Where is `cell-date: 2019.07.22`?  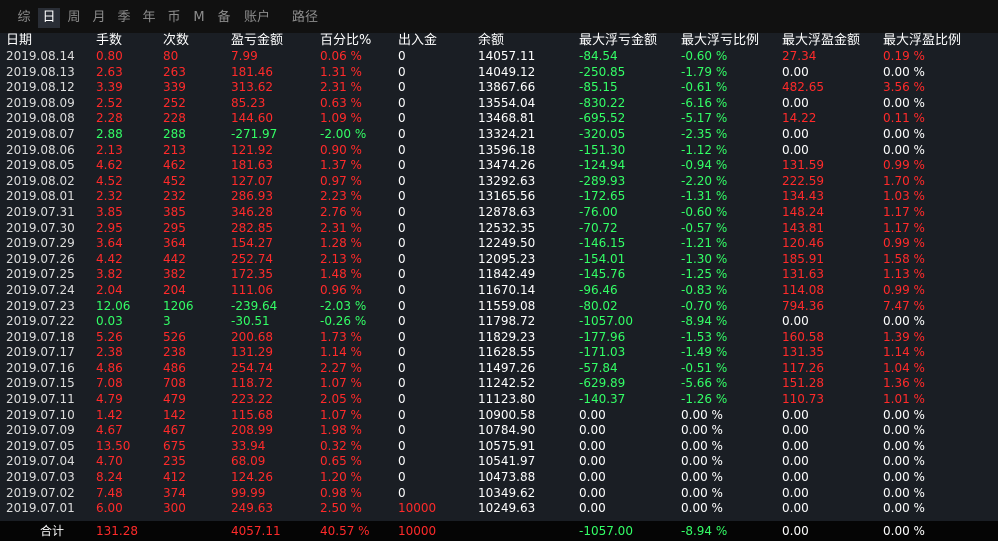
cell-date: 2019.07.22 is located at coordinates (40, 321).